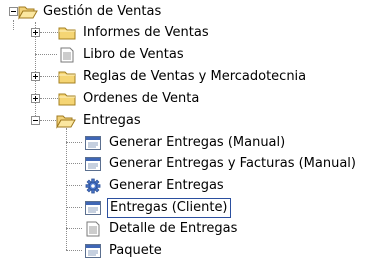 This screenshot has width=380, height=263. Describe the element at coordinates (135, 250) in the screenshot. I see `tree-node-label: Paquete` at that location.